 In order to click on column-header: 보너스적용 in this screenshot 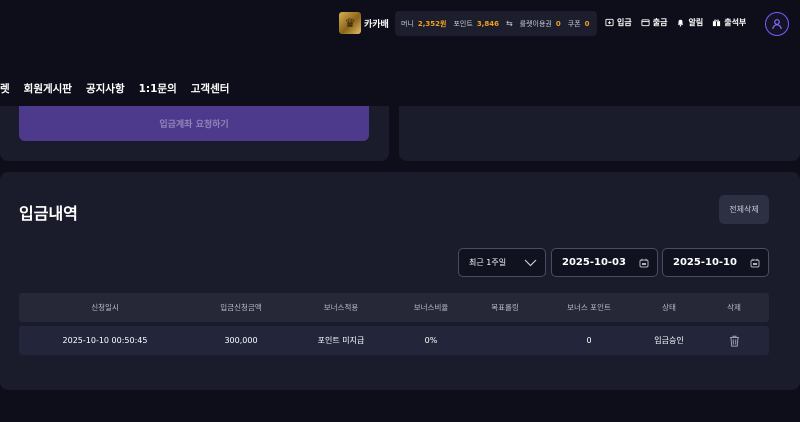, I will do `click(341, 307)`.